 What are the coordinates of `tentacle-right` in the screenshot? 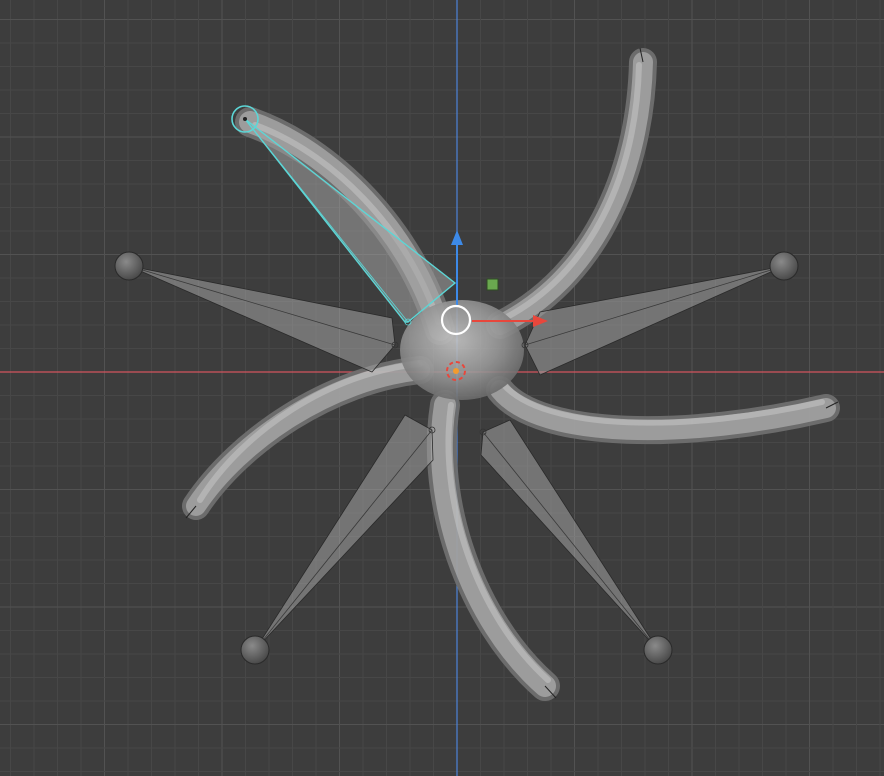 It's located at (663, 410).